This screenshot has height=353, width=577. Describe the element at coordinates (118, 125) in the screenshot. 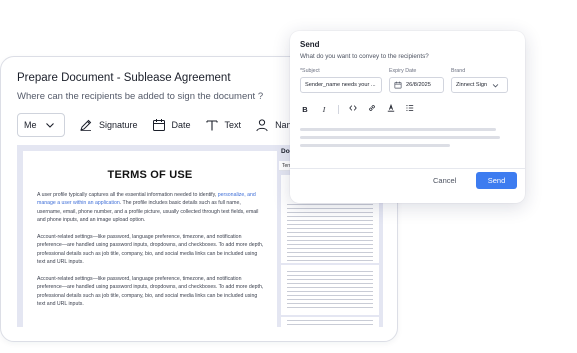

I see `signature-field-label: Signature` at that location.